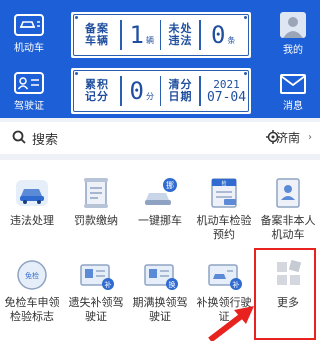 The height and width of the screenshot is (341, 320). I want to click on car-violation-icon, so click(32, 193).